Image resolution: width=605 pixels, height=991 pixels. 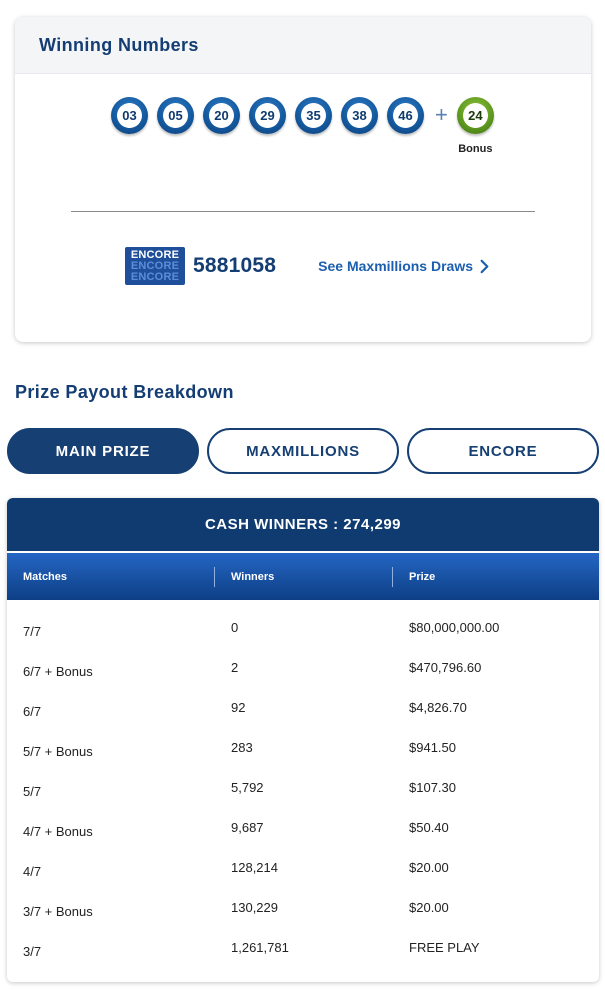 I want to click on table-row: 4/7 128,214 $20.00, so click(x=303, y=874).